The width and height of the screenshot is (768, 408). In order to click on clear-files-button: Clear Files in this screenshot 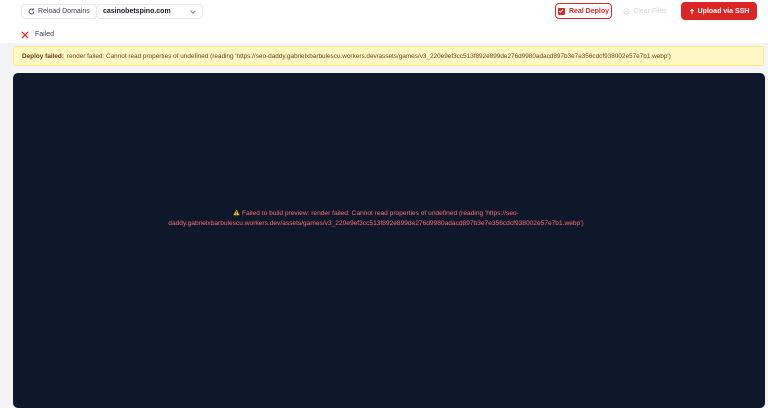, I will do `click(645, 11)`.